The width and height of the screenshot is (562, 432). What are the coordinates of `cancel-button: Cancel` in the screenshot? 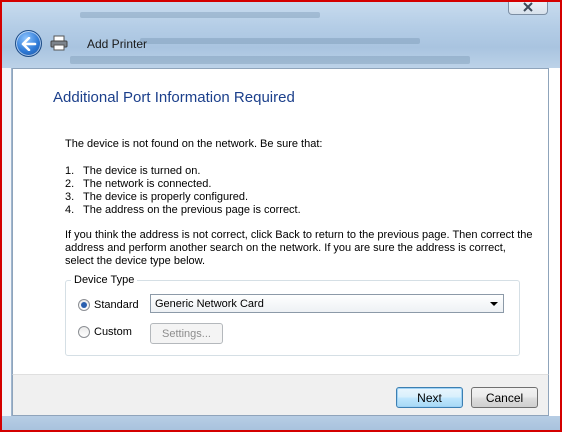 It's located at (504, 397).